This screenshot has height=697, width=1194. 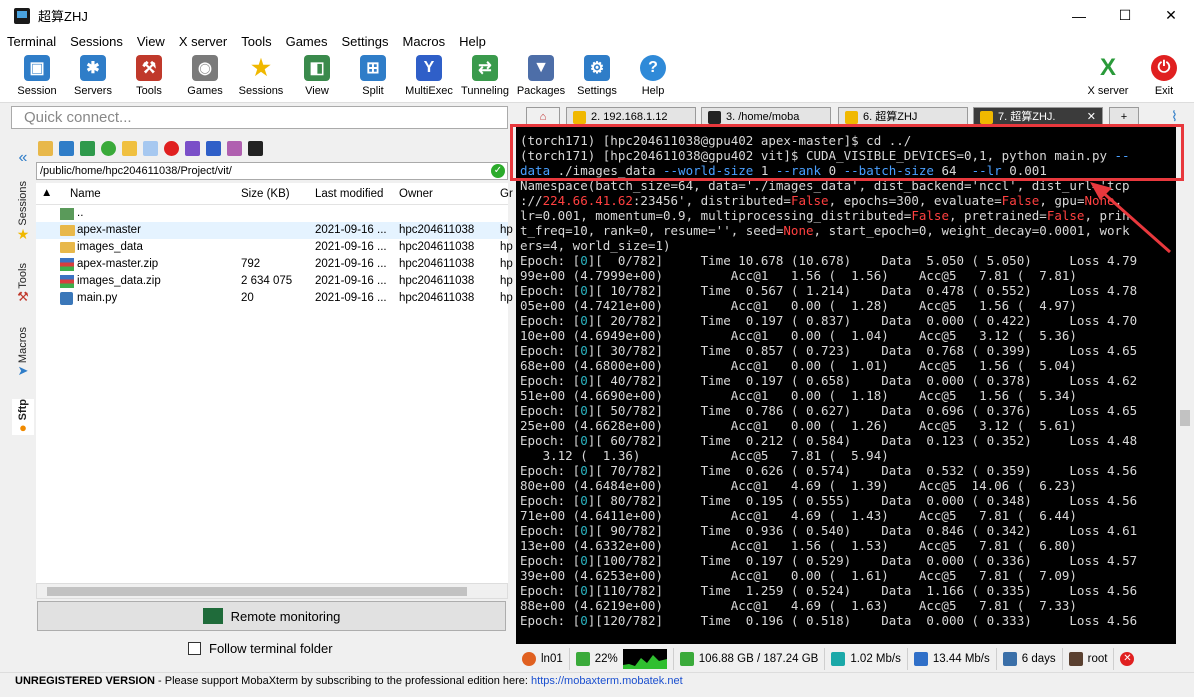 I want to click on menu-macros: Macros, so click(x=423, y=41).